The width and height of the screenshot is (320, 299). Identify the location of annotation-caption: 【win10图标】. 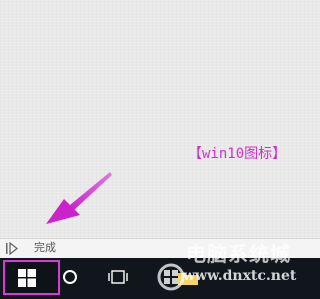
(237, 154).